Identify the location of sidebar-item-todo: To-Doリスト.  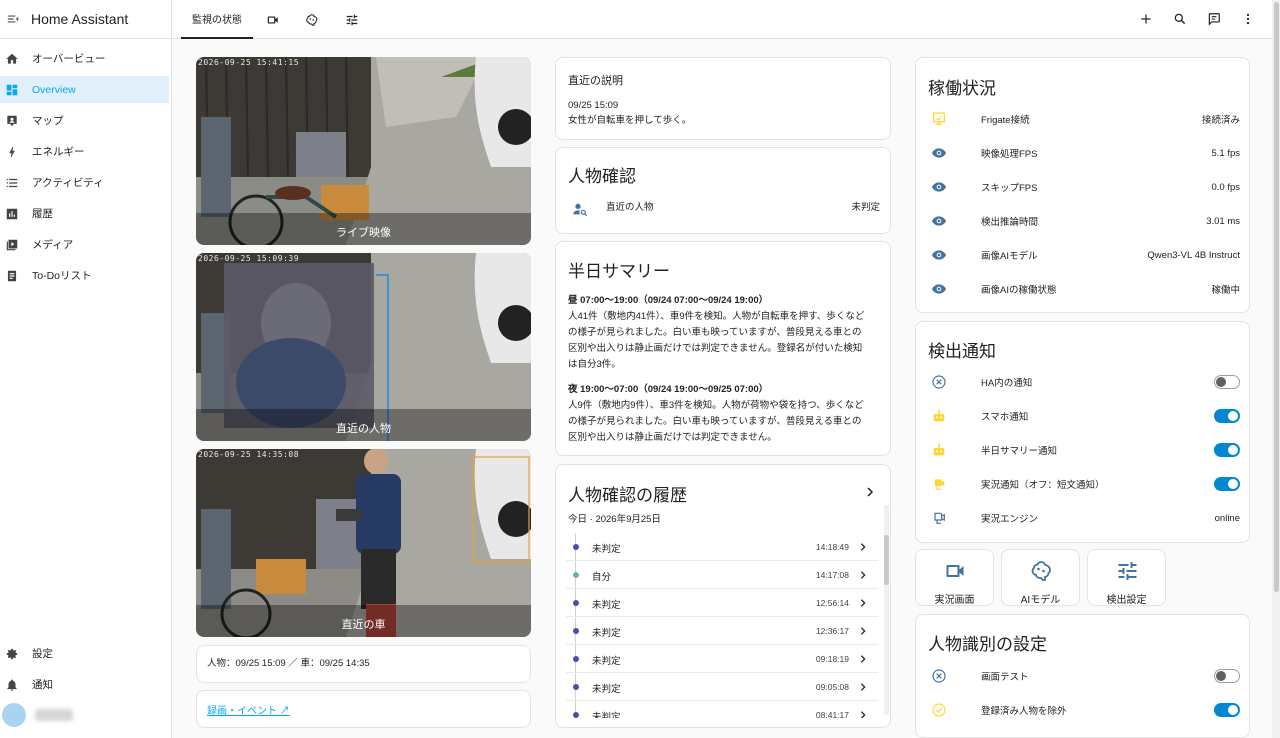
(85, 275).